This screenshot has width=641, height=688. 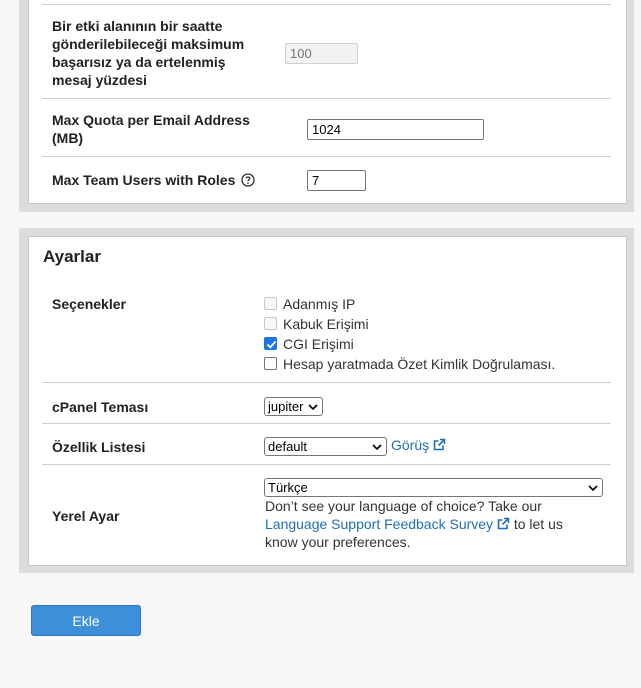 I want to click on cgi-access-checkbox, so click(x=270, y=343).